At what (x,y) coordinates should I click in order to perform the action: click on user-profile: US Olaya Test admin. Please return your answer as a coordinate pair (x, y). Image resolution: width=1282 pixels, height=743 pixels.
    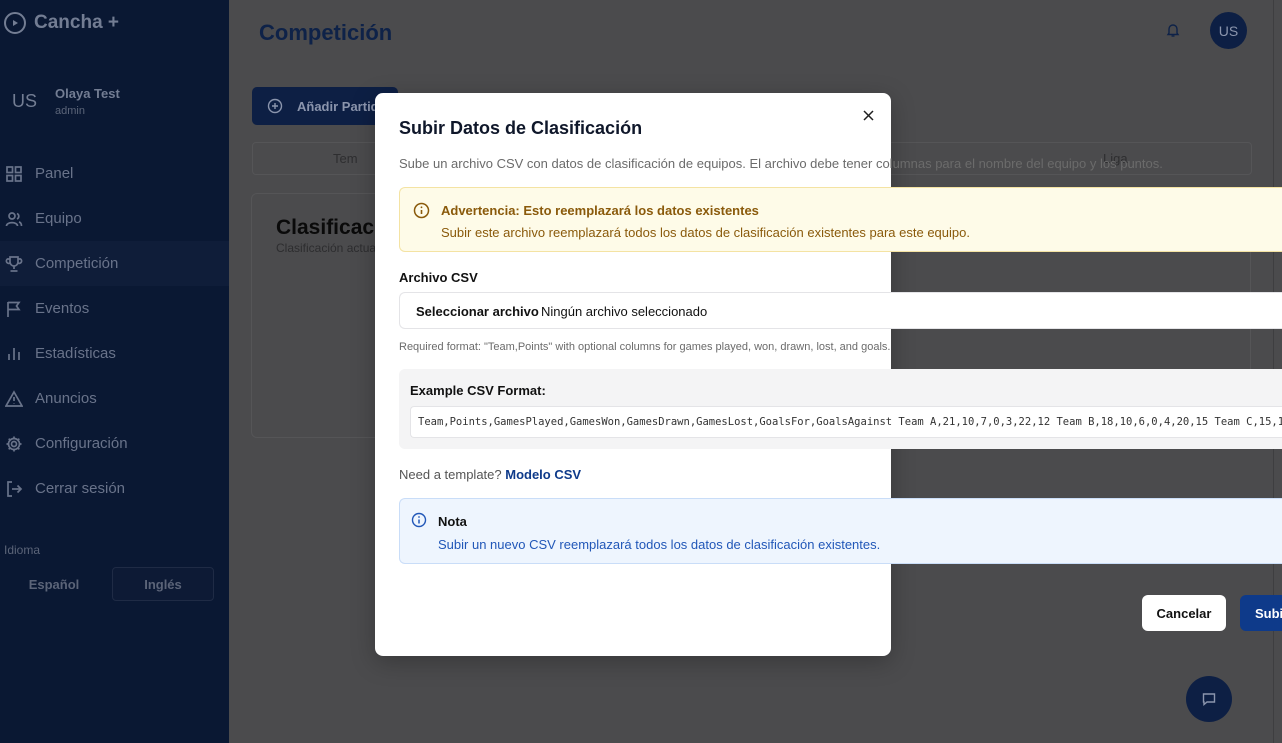
    Looking at the image, I should click on (66, 101).